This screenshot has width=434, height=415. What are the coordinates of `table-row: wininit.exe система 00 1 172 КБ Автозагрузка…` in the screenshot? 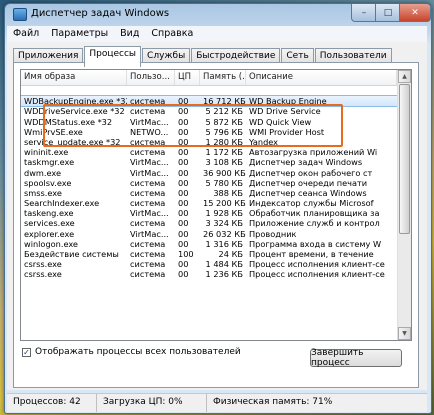 It's located at (209, 152).